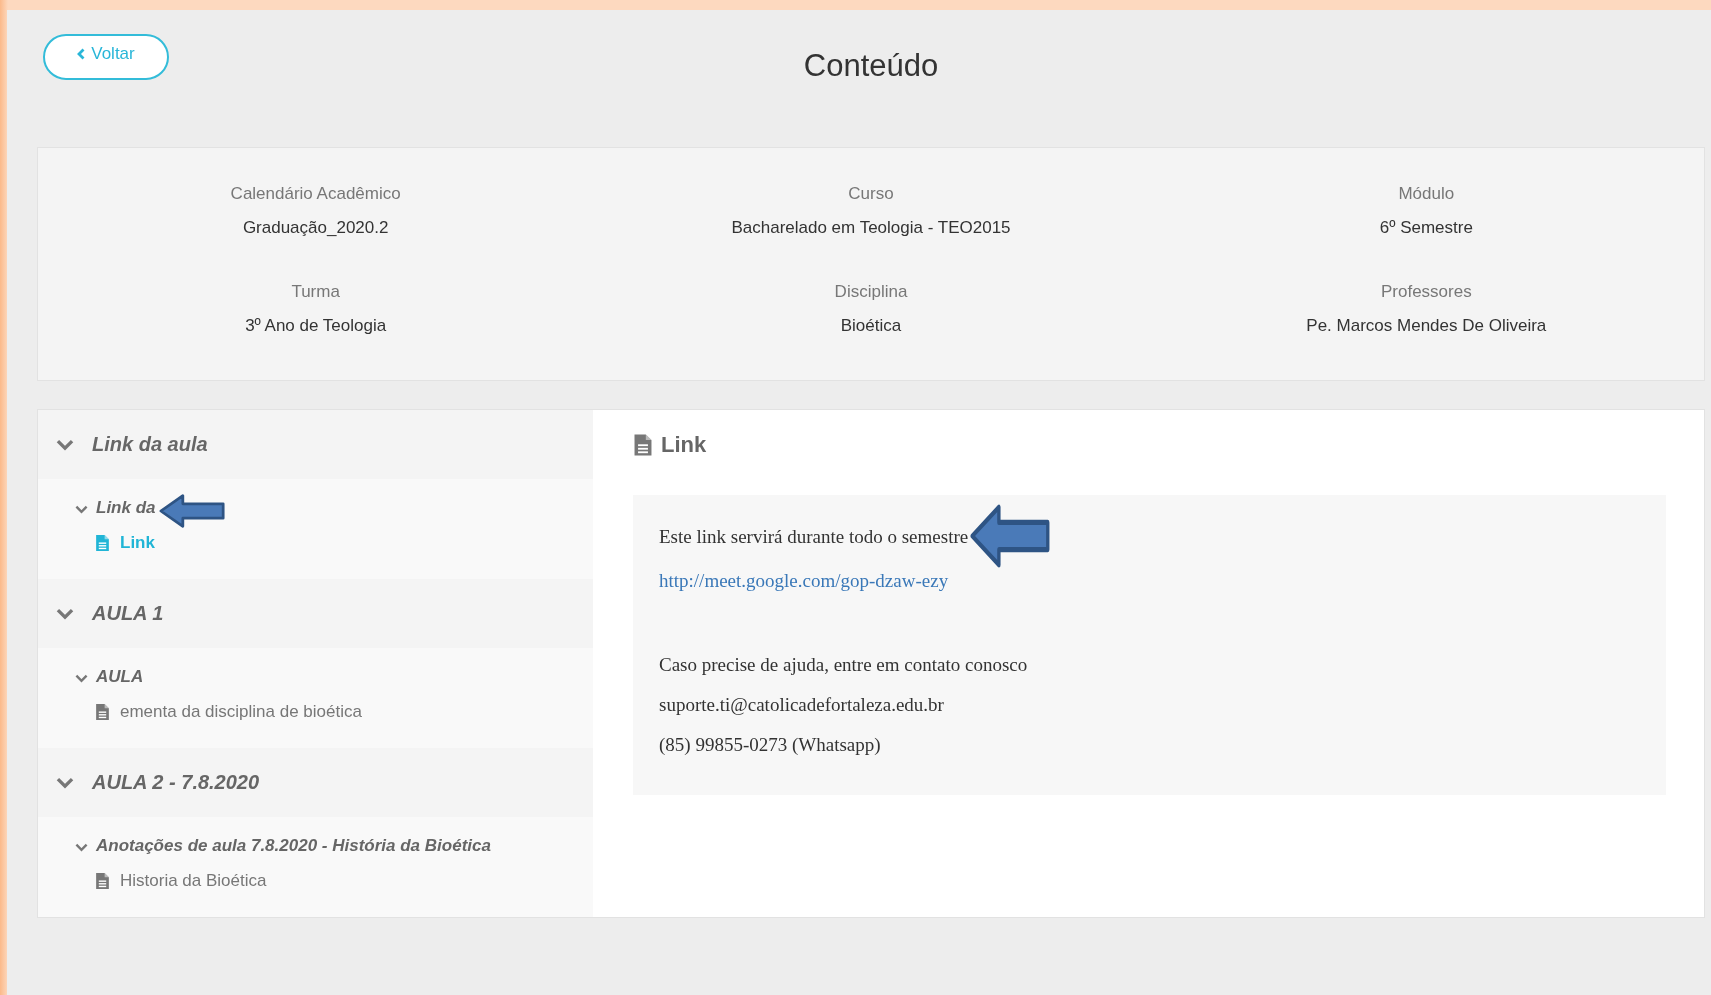 Image resolution: width=1711 pixels, height=995 pixels. Describe the element at coordinates (770, 744) in the screenshot. I see `content-text: (85) 99855-0273 (Whatsapp)` at that location.